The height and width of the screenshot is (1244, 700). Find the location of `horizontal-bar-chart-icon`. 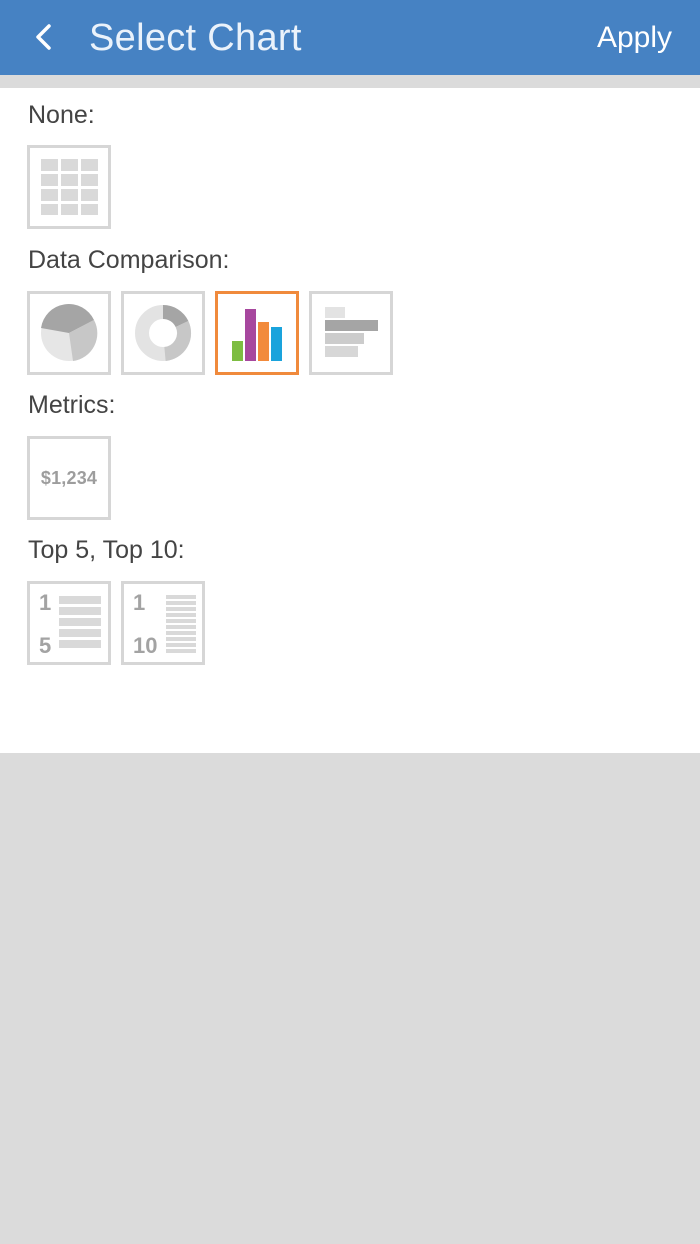

horizontal-bar-chart-icon is located at coordinates (351, 332).